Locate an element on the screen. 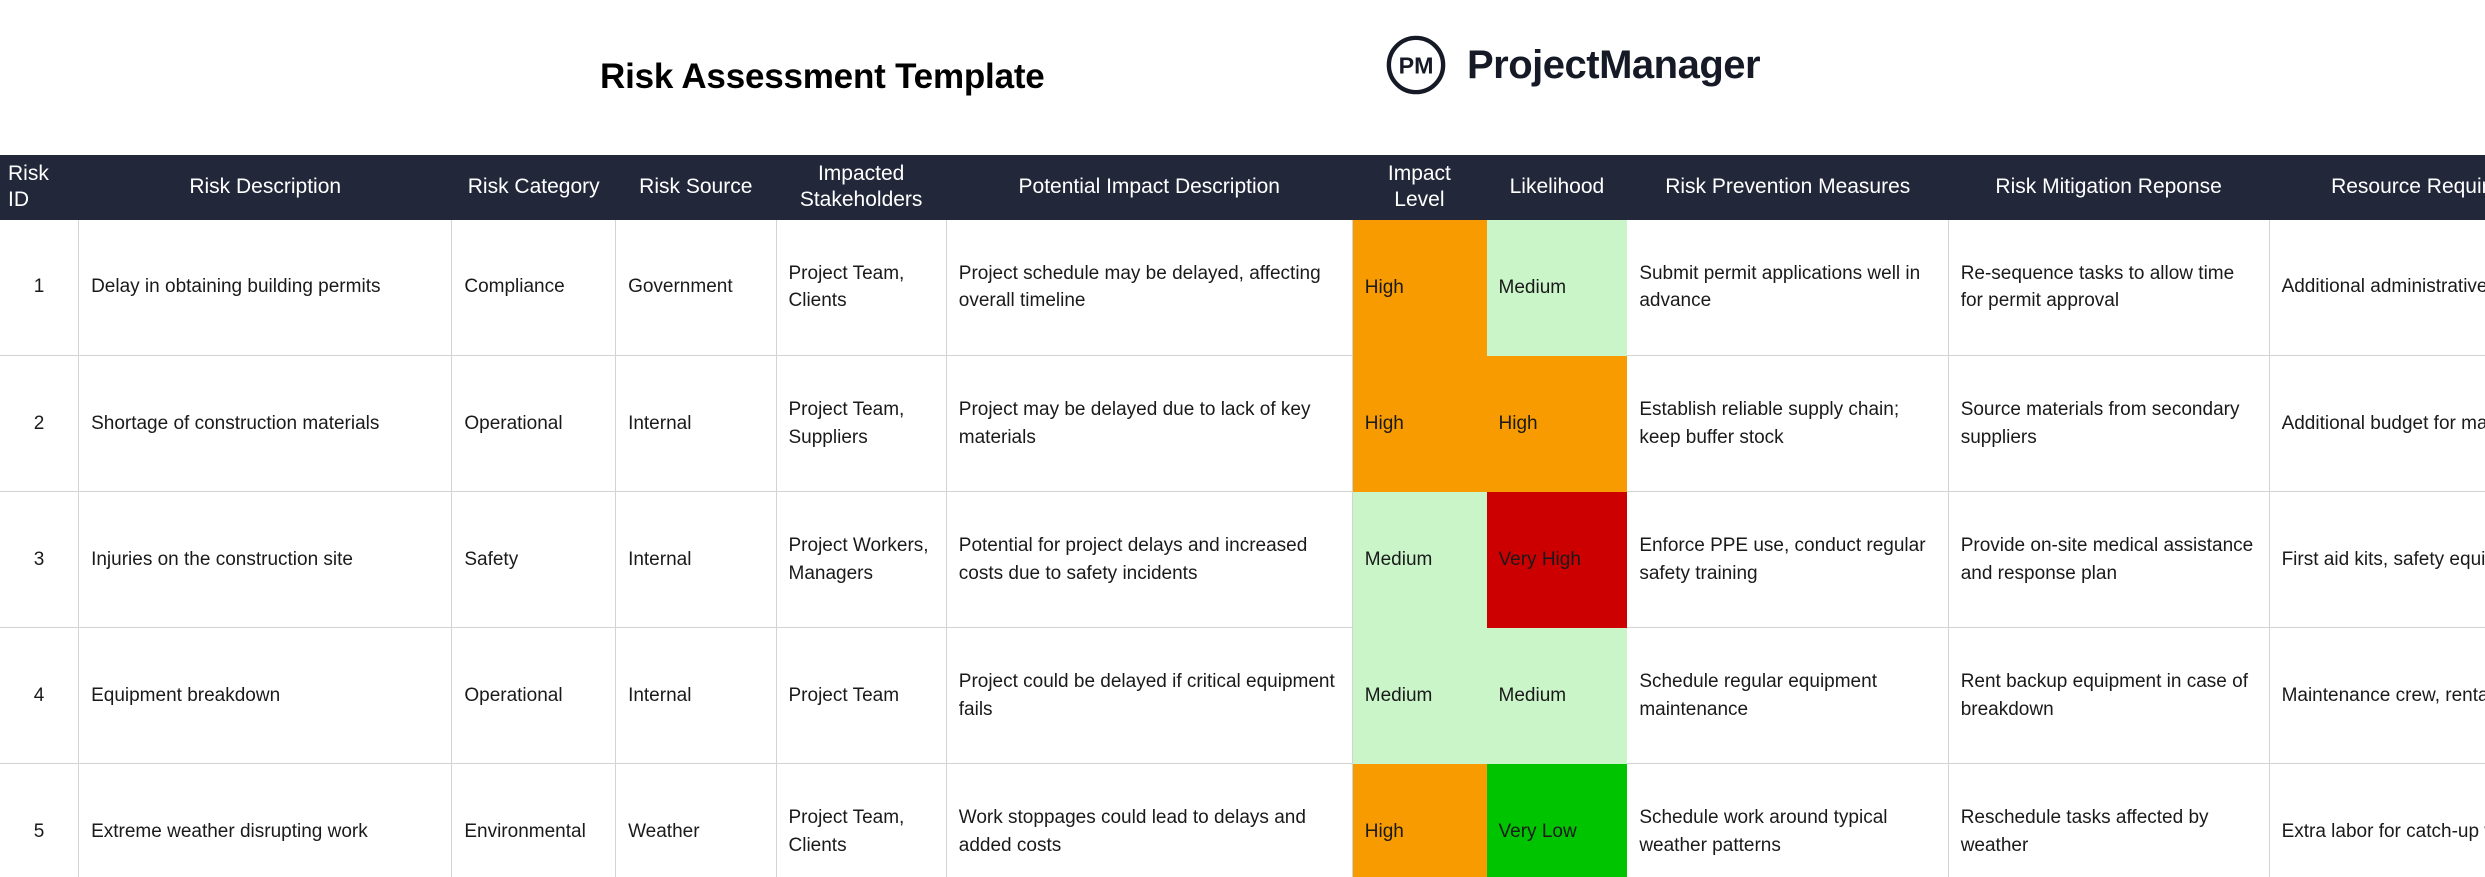 The image size is (2485, 877). cell-resource-requirements: Additional administrative support is located at coordinates (2377, 287).